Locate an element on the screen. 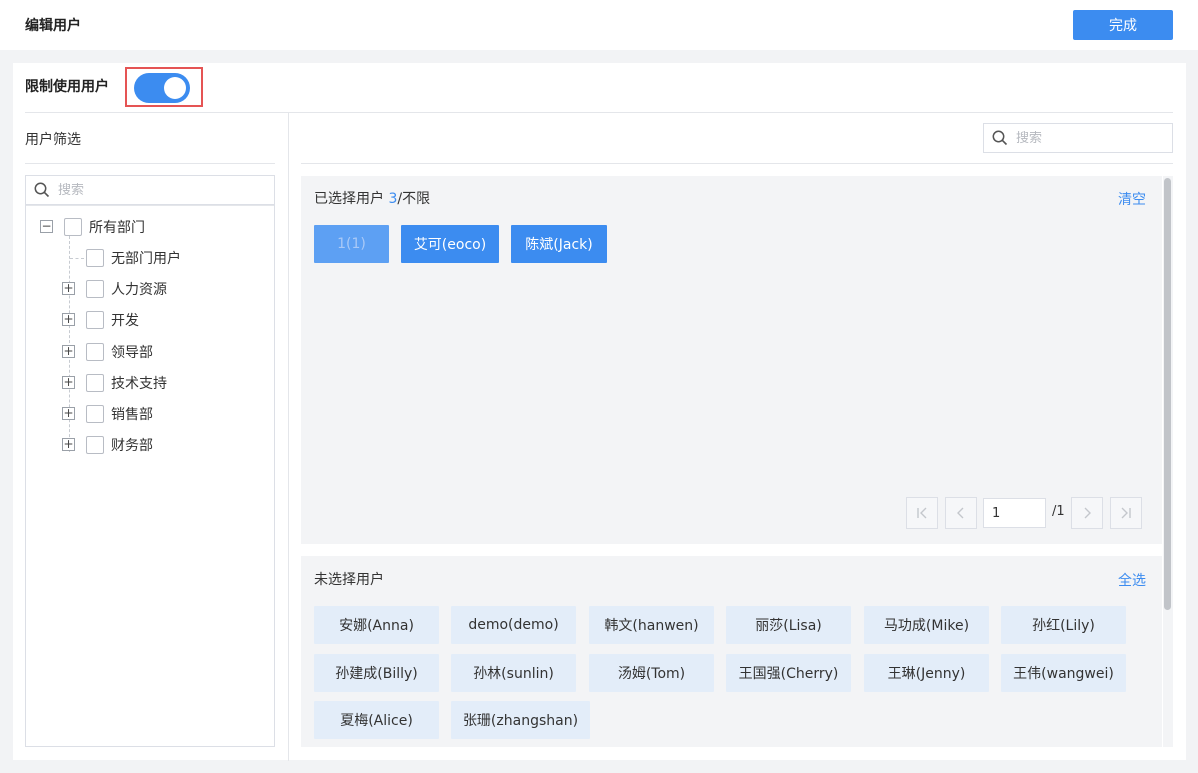  unselected-user-chip: 夏梅(Alice) is located at coordinates (376, 720).